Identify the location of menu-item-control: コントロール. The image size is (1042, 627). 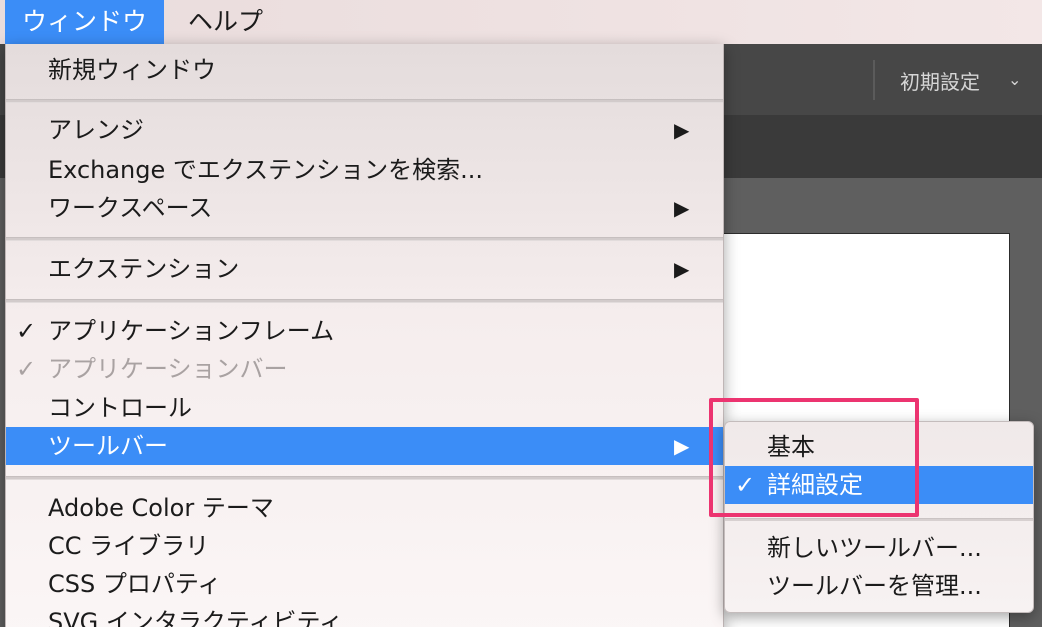
(364, 408).